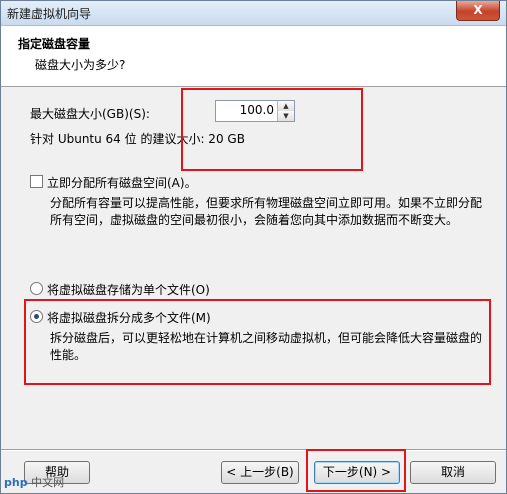 This screenshot has height=494, width=507. I want to click on footer-separator, so click(253, 450).